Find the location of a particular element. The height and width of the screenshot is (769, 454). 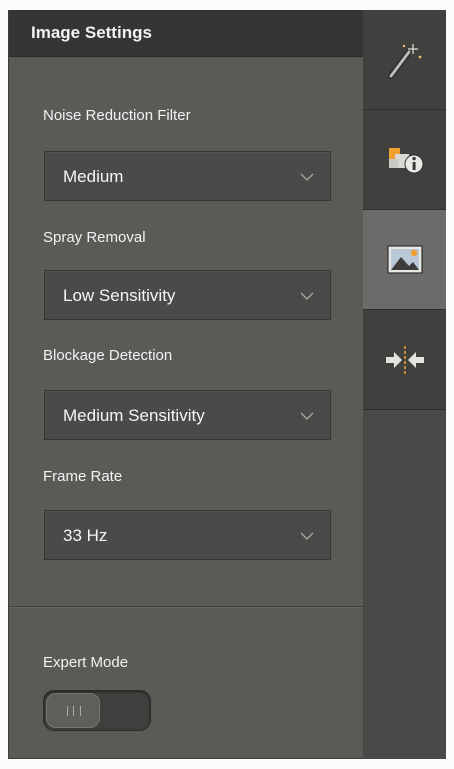

image-icon is located at coordinates (405, 259).